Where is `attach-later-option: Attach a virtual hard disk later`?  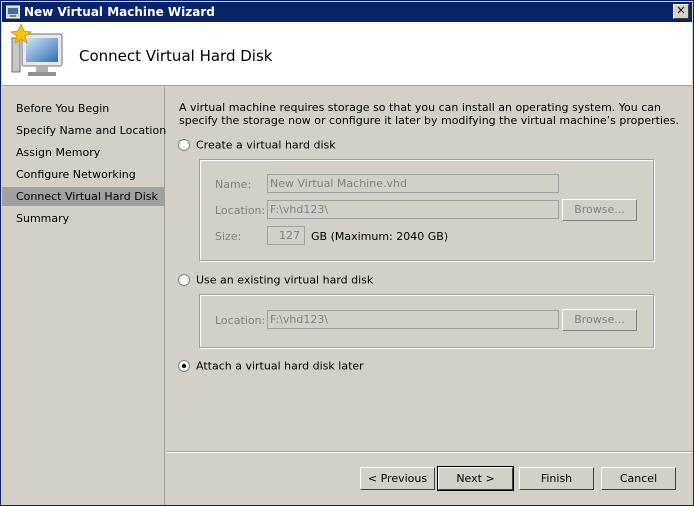
attach-later-option: Attach a virtual hard disk later is located at coordinates (271, 367).